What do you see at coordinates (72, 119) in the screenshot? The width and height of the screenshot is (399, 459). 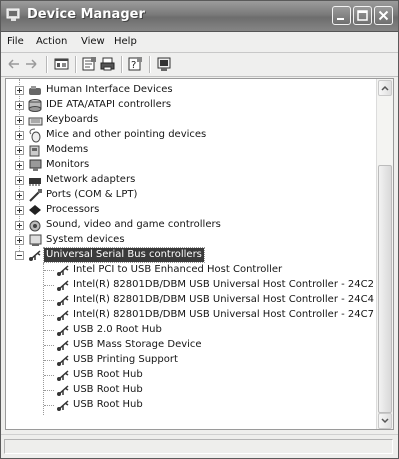 I see `tree-item-label: Keyboards` at bounding box center [72, 119].